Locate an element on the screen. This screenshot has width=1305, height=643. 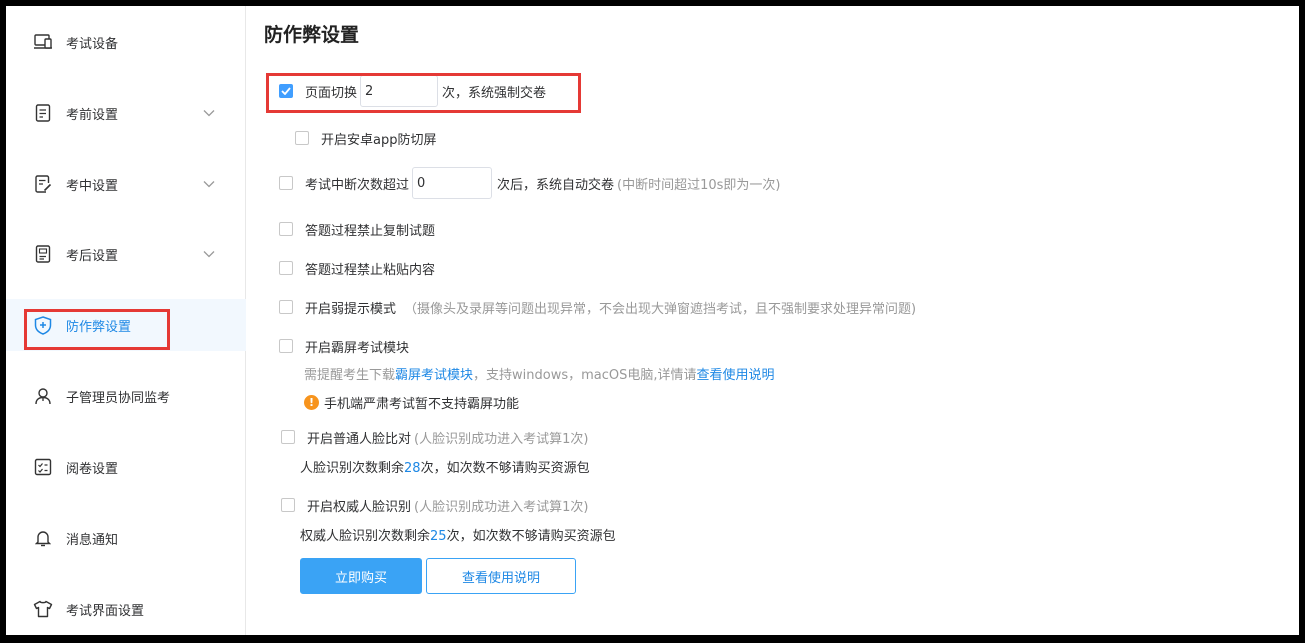
interrupt-checkbox is located at coordinates (286, 183).